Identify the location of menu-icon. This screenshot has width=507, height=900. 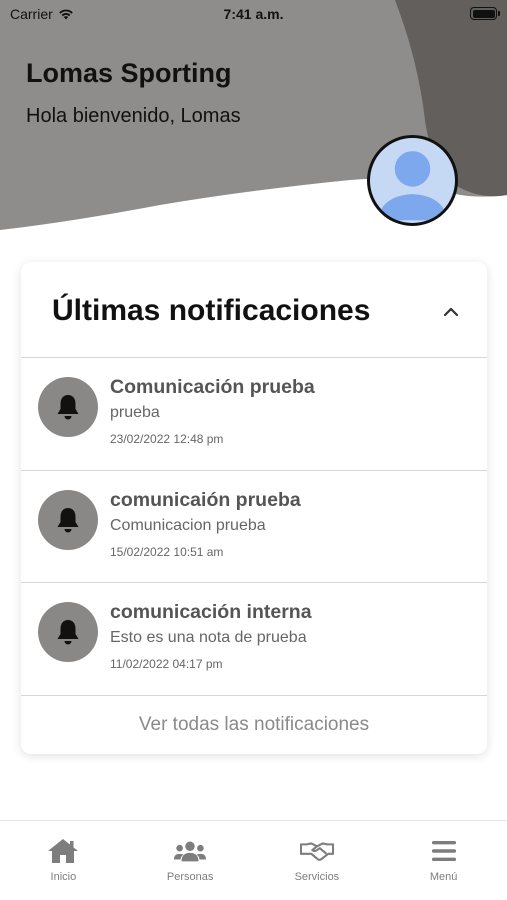
(443, 851).